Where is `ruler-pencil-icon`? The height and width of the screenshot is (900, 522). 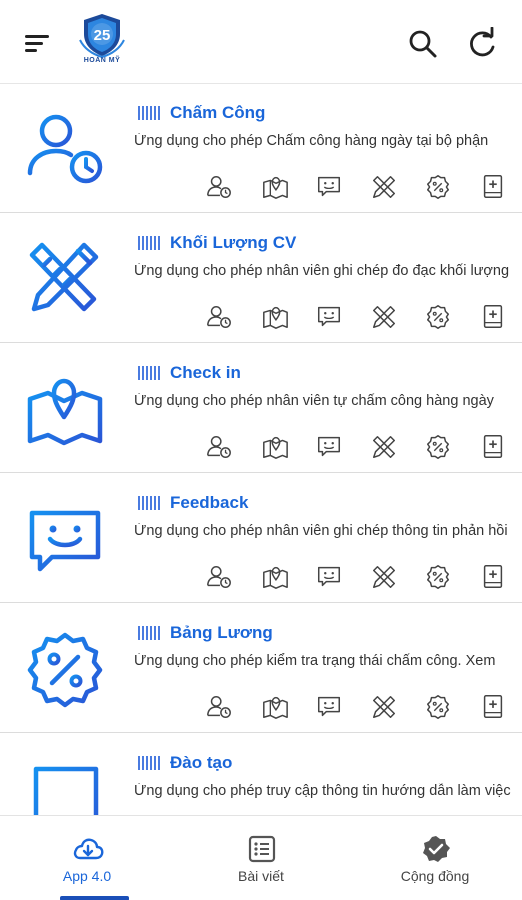 ruler-pencil-icon is located at coordinates (64, 277).